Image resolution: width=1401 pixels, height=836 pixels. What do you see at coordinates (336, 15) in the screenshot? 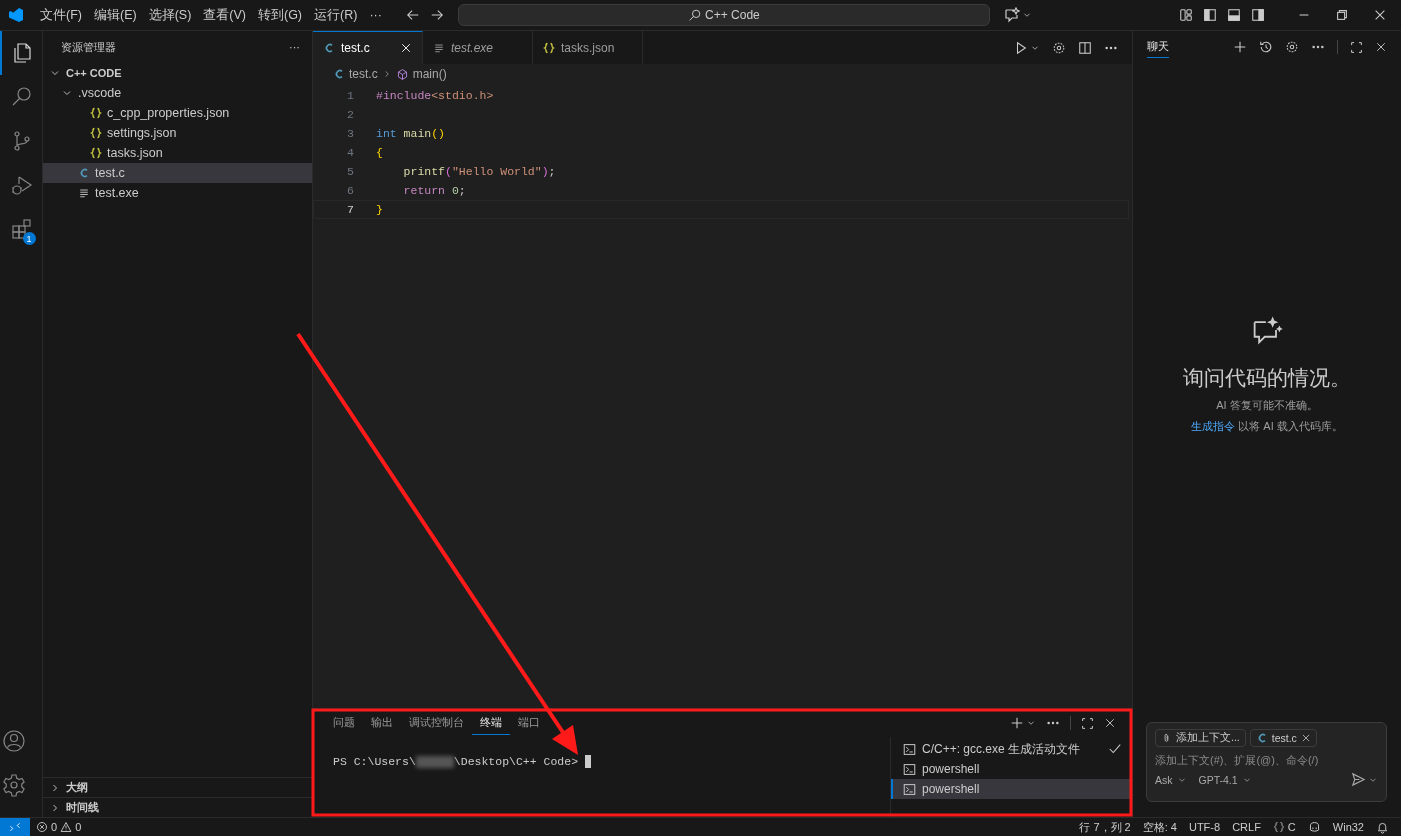
I see `menu-item: 运行(R)` at bounding box center [336, 15].